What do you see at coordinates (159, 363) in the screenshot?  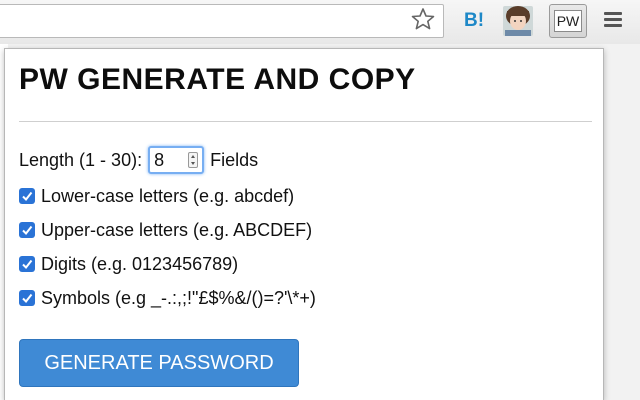 I see `generate-password-button: GENERATE PASSWORD` at bounding box center [159, 363].